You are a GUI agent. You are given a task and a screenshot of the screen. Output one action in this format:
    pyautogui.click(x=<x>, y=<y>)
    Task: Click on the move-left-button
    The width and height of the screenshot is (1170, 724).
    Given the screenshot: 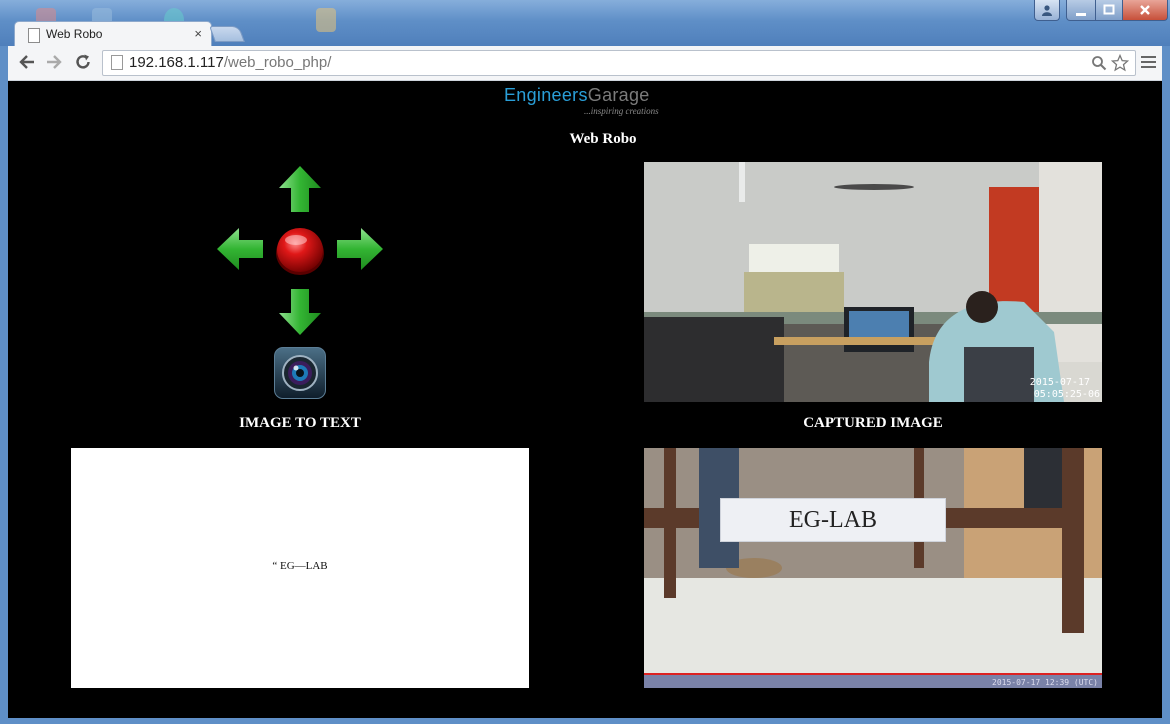 What is the action you would take?
    pyautogui.click(x=240, y=249)
    